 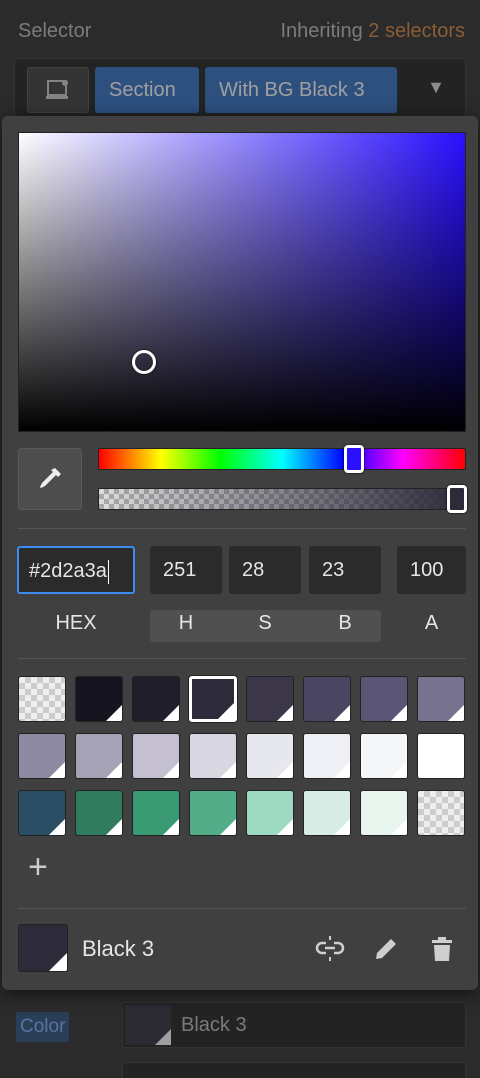 I want to click on color-property-field: Black 3, so click(x=294, y=1025).